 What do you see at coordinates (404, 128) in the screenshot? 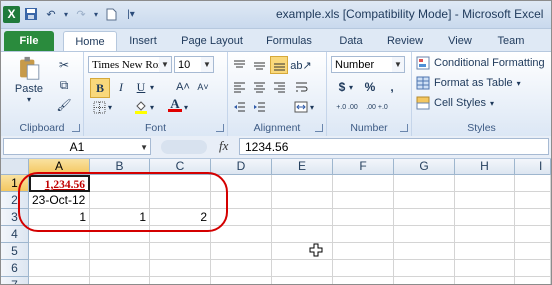
I see `number-launcher-icon` at bounding box center [404, 128].